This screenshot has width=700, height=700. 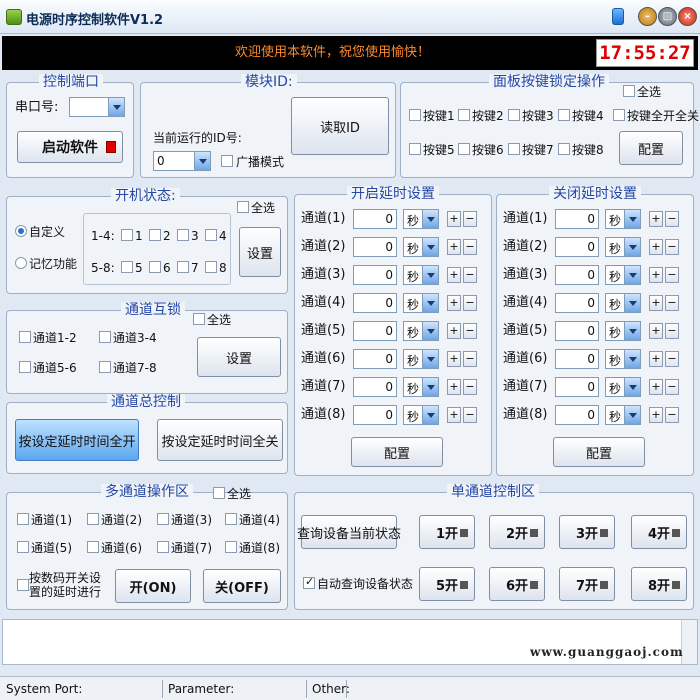 What do you see at coordinates (23, 547) in the screenshot?
I see `multi-ch5-checkbox` at bounding box center [23, 547].